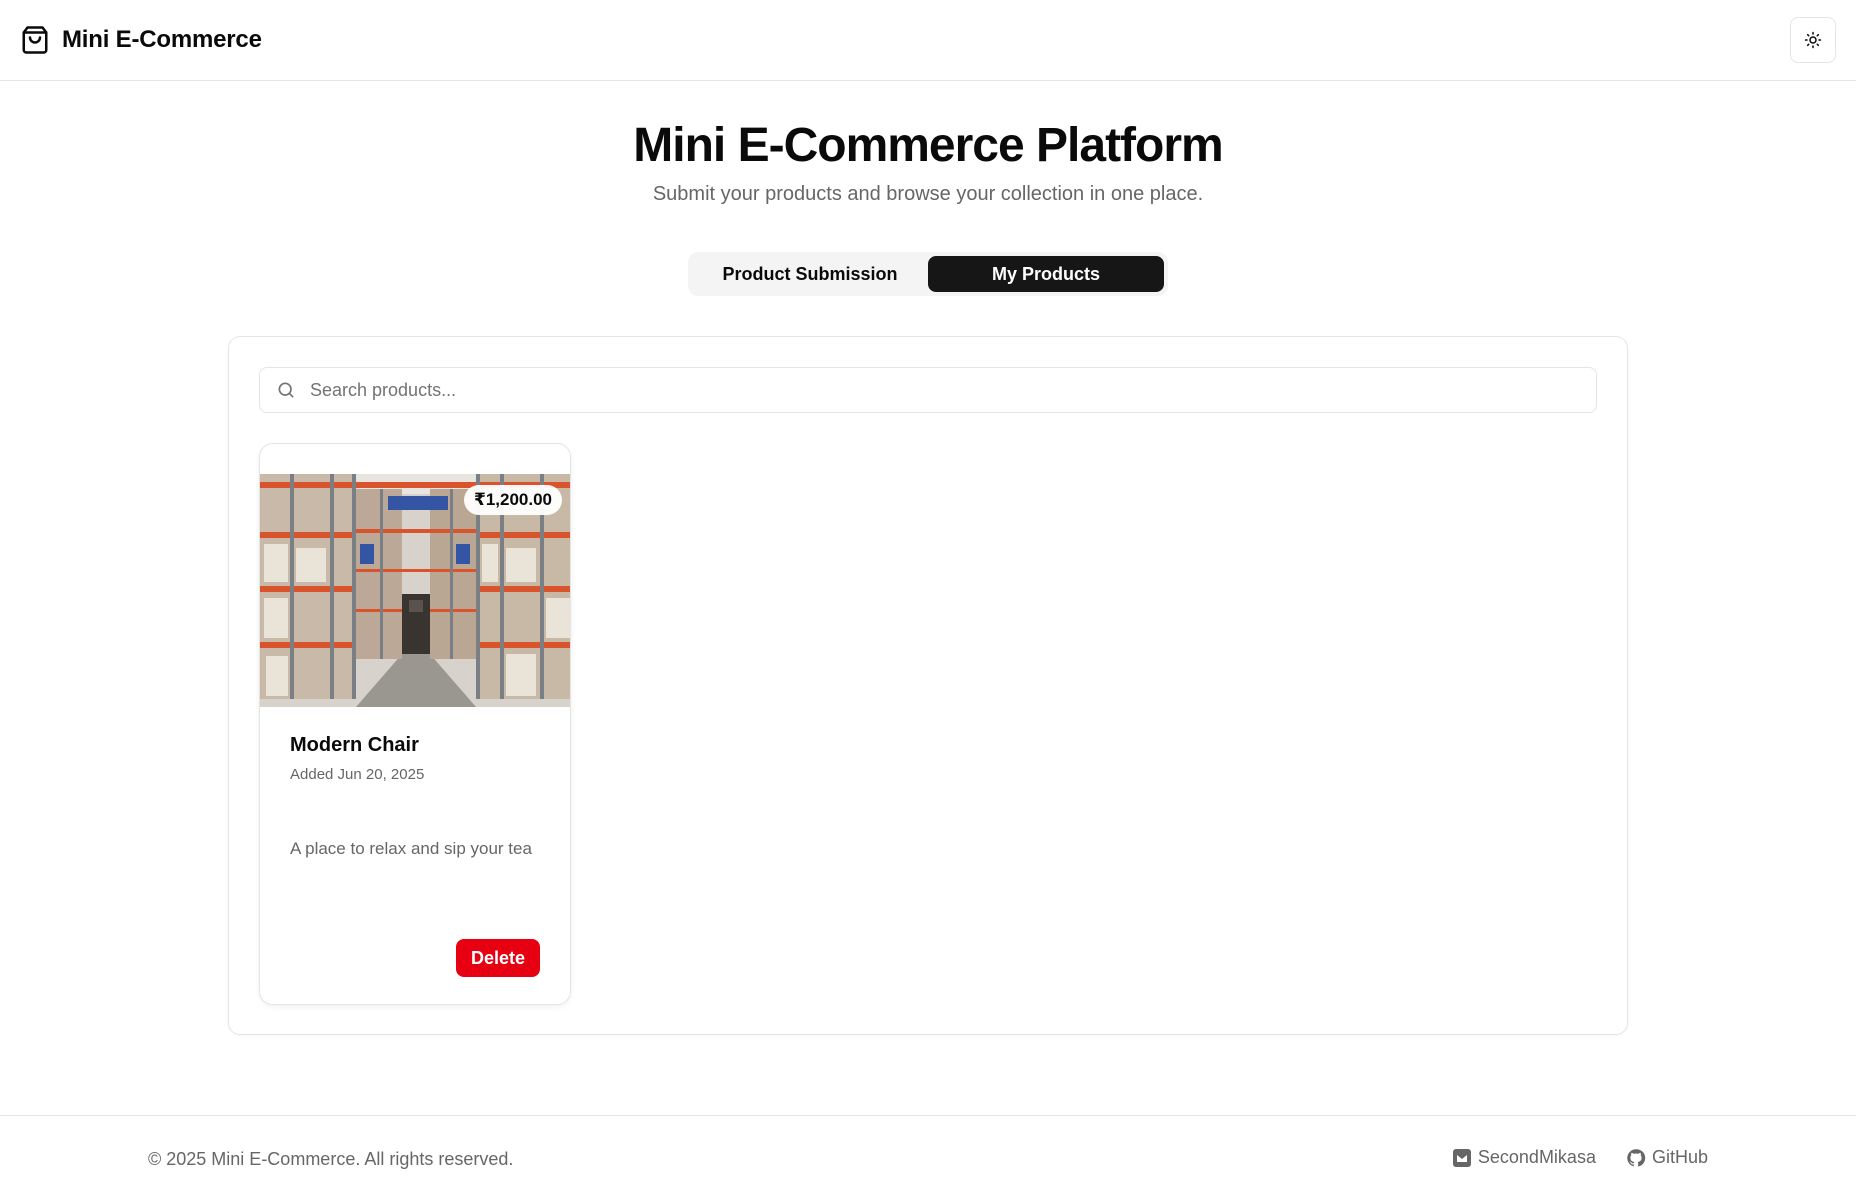 The height and width of the screenshot is (1201, 1856). What do you see at coordinates (928, 145) in the screenshot?
I see `page-title: Mini E-Commerce Platform` at bounding box center [928, 145].